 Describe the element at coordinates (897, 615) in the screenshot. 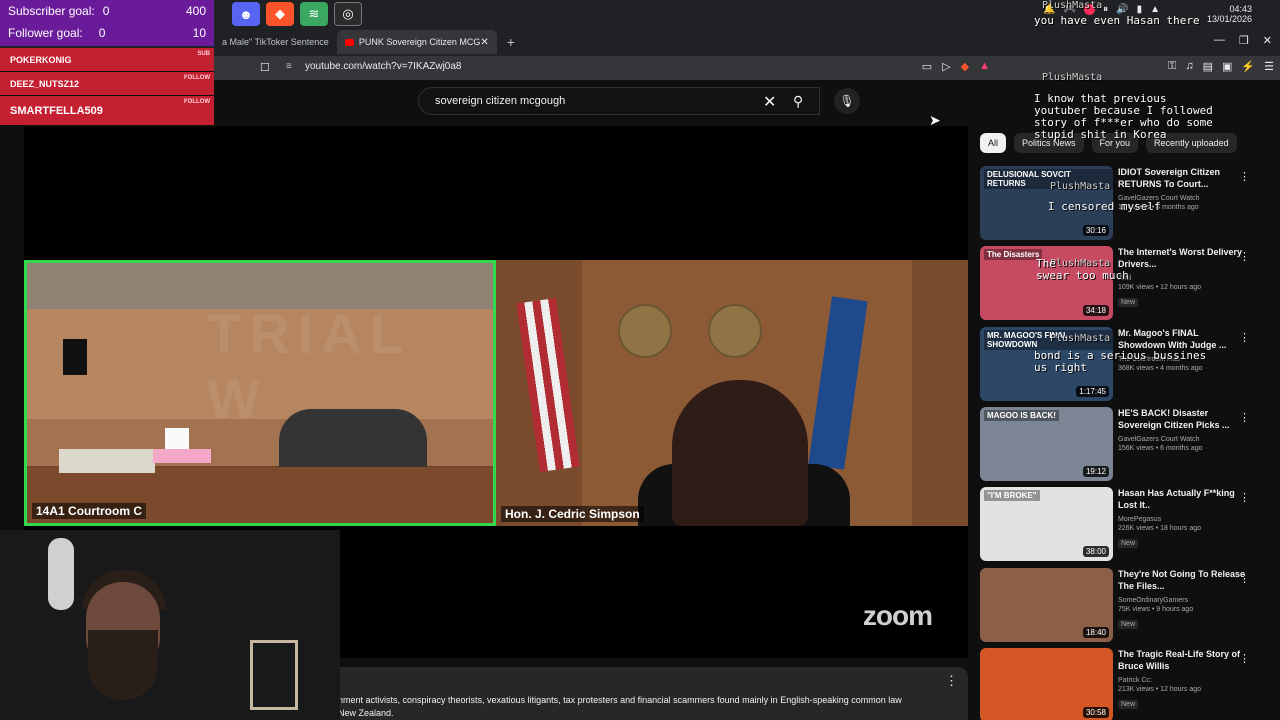

I see `zoom-logo: zoom` at that location.